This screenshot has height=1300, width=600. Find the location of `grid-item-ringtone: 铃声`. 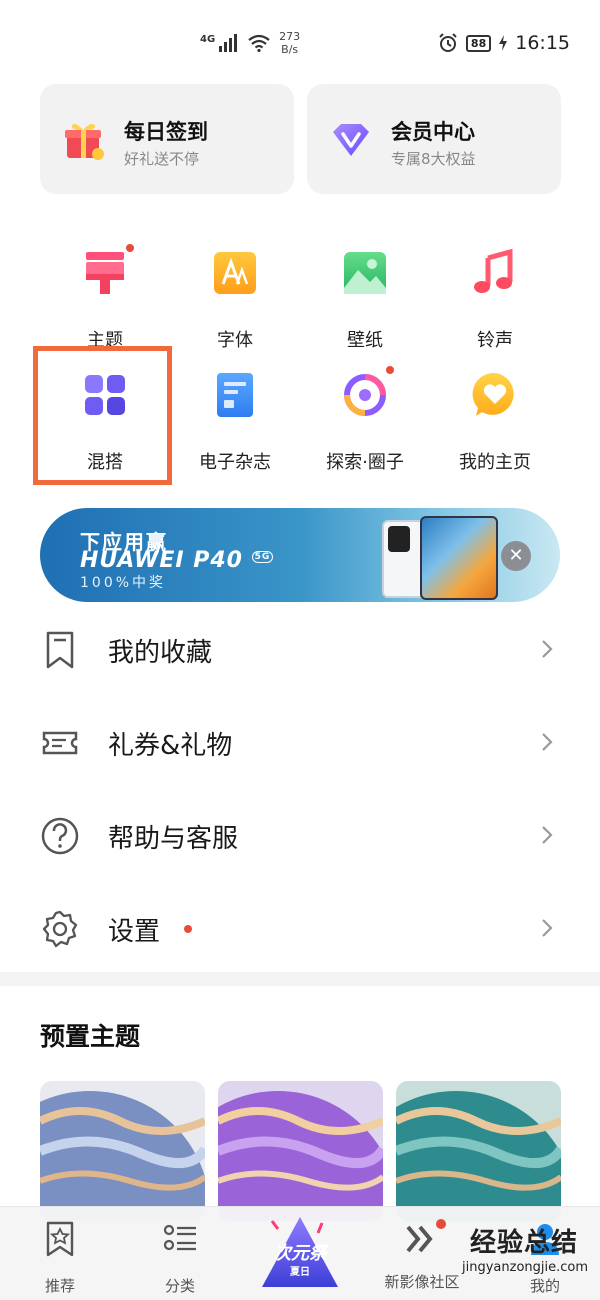

grid-item-ringtone: 铃声 is located at coordinates (495, 300).